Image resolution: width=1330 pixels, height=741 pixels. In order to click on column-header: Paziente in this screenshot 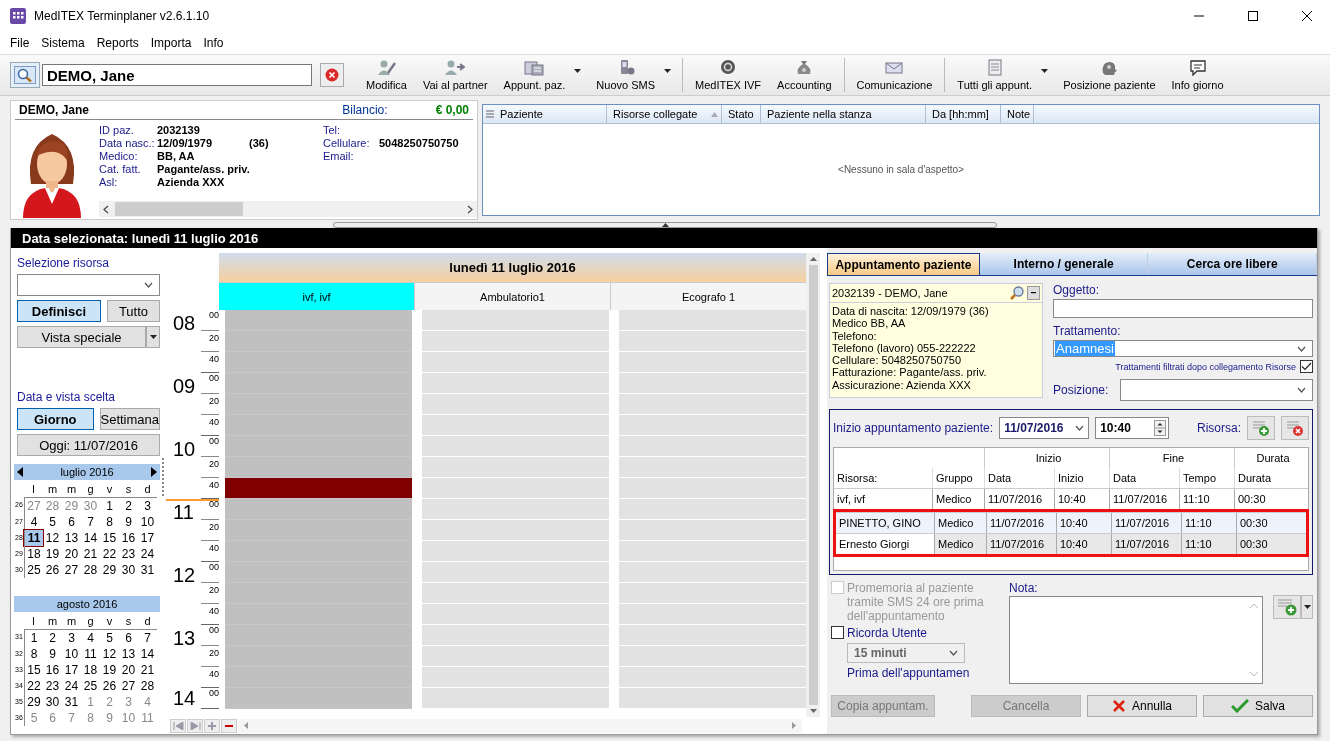, I will do `click(552, 114)`.